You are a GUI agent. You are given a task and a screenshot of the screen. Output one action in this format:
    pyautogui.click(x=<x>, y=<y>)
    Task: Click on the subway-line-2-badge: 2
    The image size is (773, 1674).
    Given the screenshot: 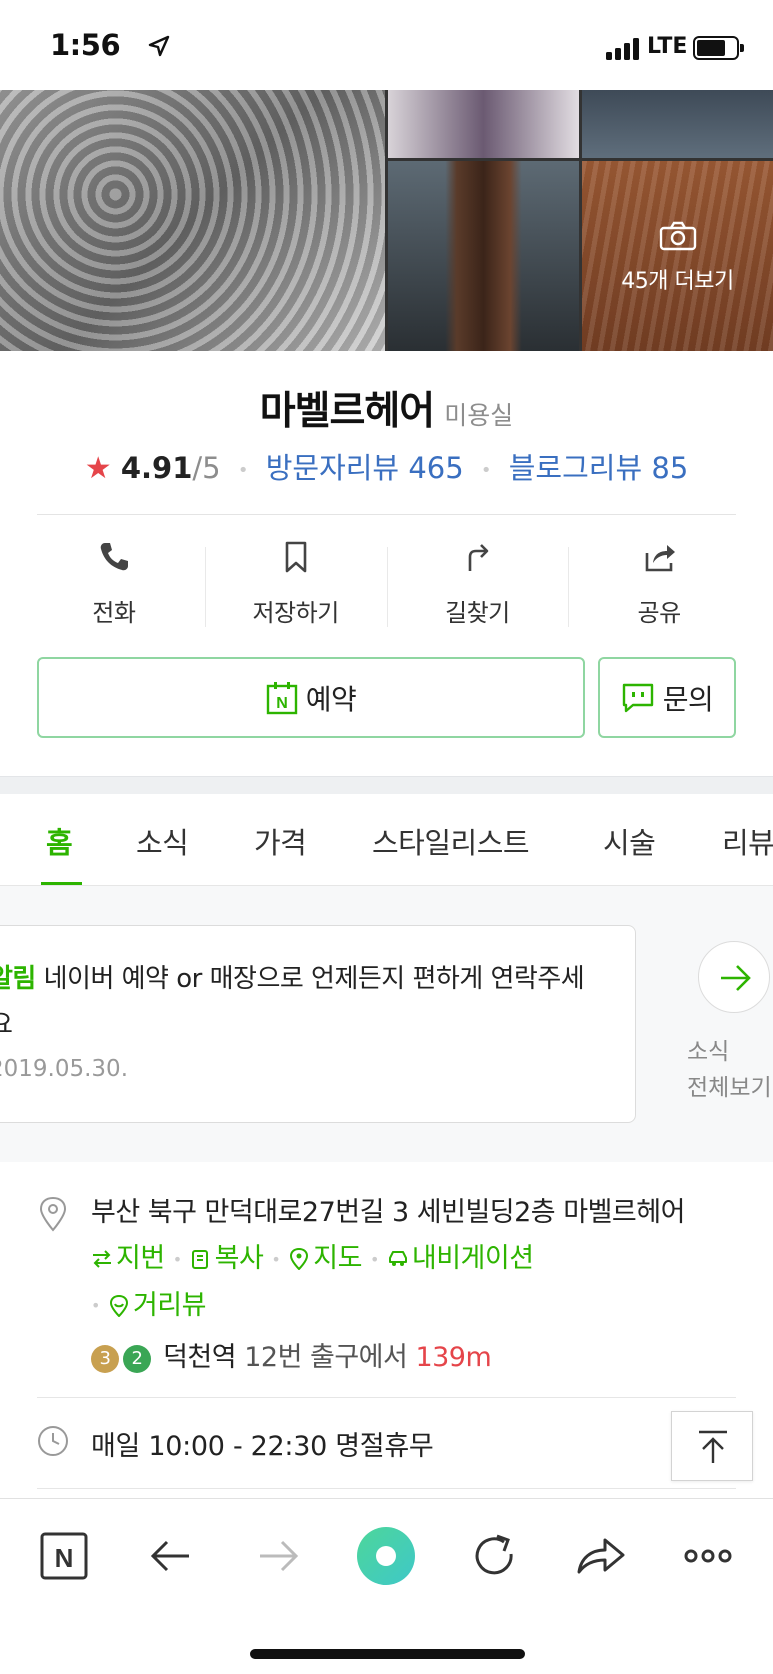 What is the action you would take?
    pyautogui.click(x=137, y=1359)
    